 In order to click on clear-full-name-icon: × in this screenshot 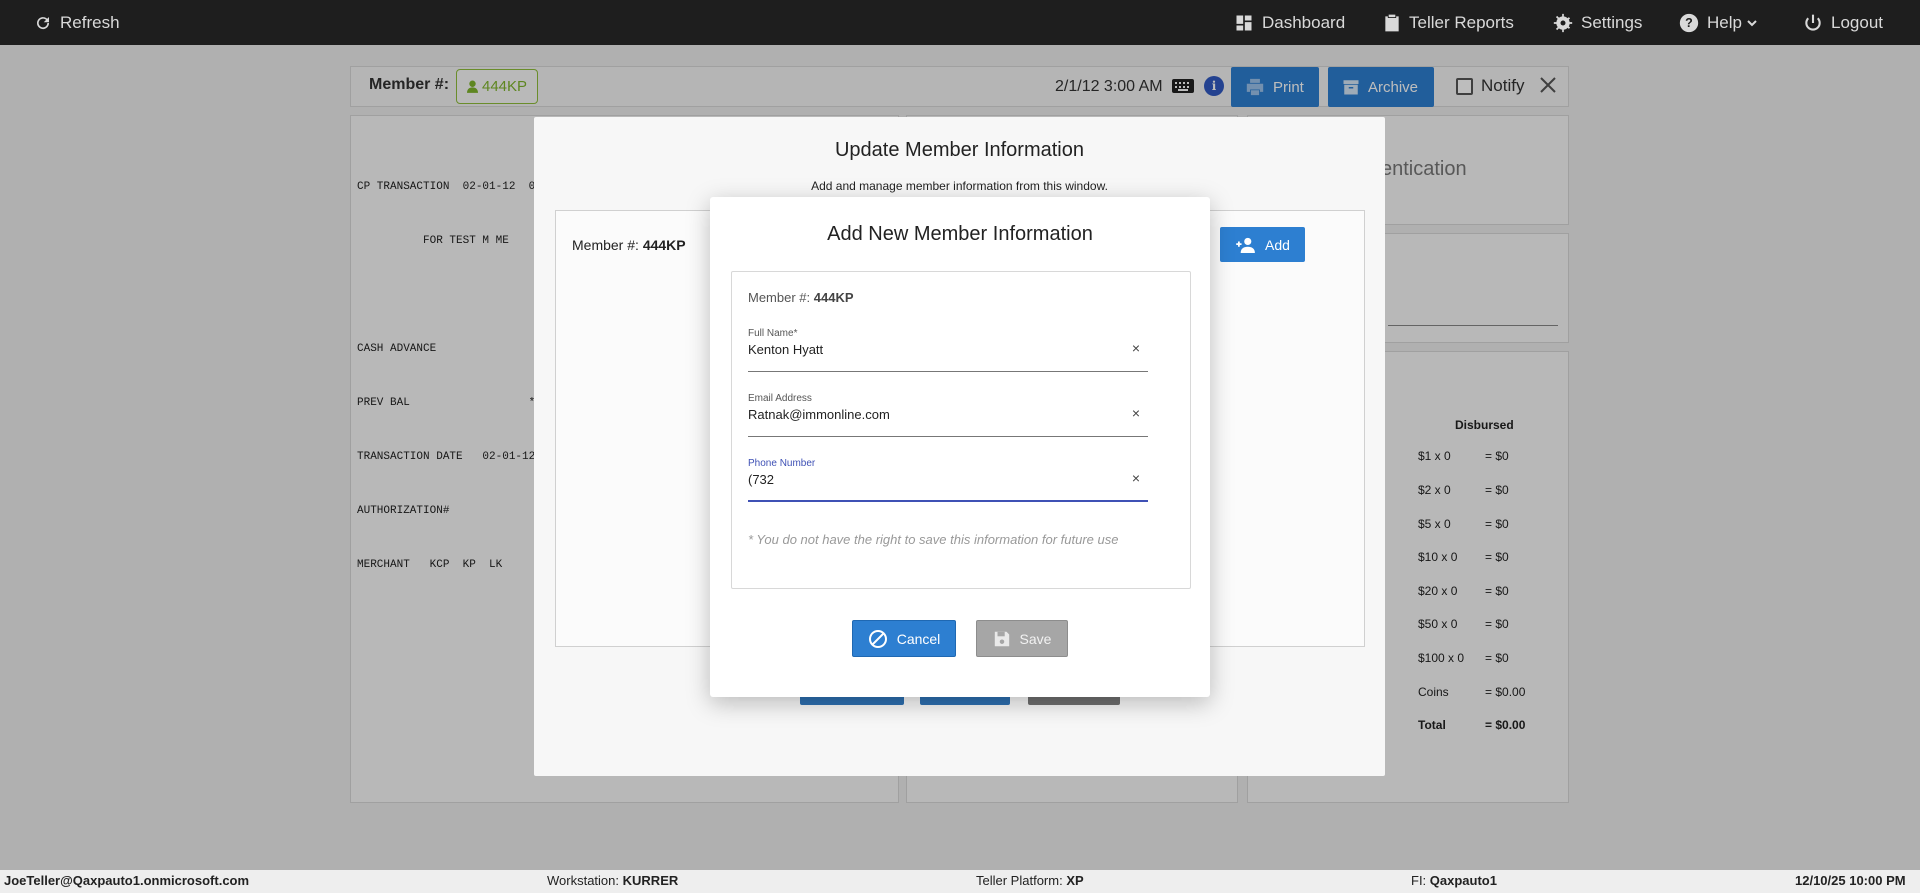, I will do `click(1136, 348)`.